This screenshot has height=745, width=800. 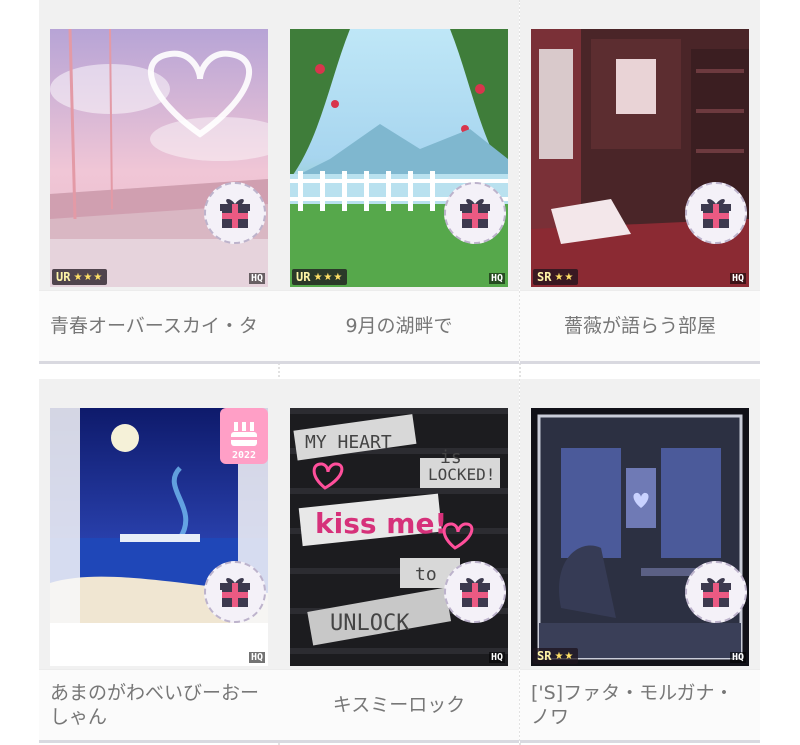 What do you see at coordinates (159, 327) in the screenshot?
I see `item-name: 青春オーバースカイ・タ` at bounding box center [159, 327].